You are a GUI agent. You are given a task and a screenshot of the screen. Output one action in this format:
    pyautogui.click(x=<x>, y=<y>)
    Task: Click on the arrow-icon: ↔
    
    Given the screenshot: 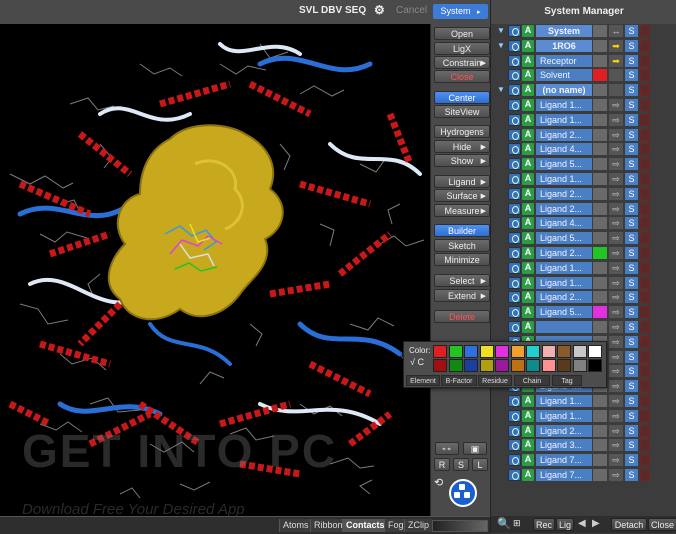 What is the action you would take?
    pyautogui.click(x=616, y=31)
    